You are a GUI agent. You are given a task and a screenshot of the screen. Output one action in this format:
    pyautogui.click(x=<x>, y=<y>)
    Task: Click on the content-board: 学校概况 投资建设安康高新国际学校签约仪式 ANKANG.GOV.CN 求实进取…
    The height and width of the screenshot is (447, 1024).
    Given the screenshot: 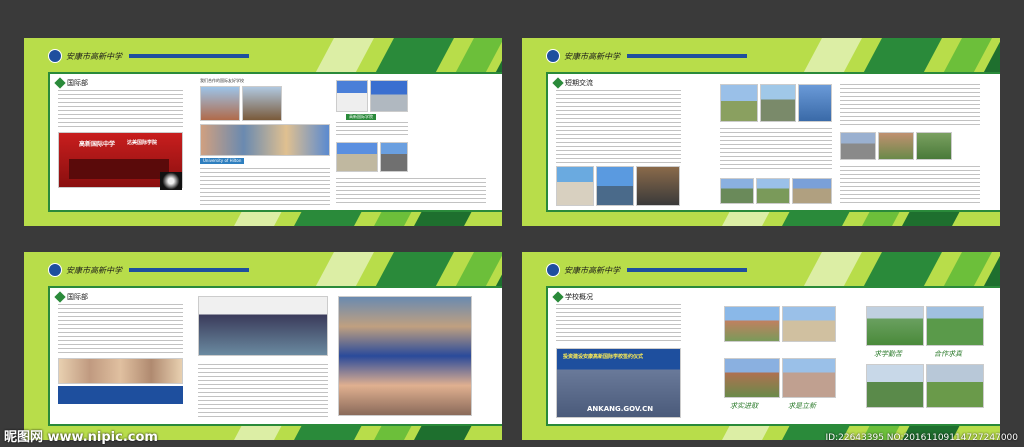 What is the action you would take?
    pyautogui.click(x=773, y=356)
    